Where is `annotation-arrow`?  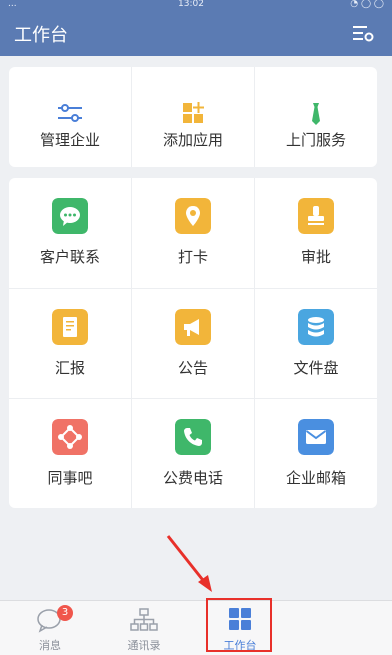 annotation-arrow is located at coordinates (189, 563).